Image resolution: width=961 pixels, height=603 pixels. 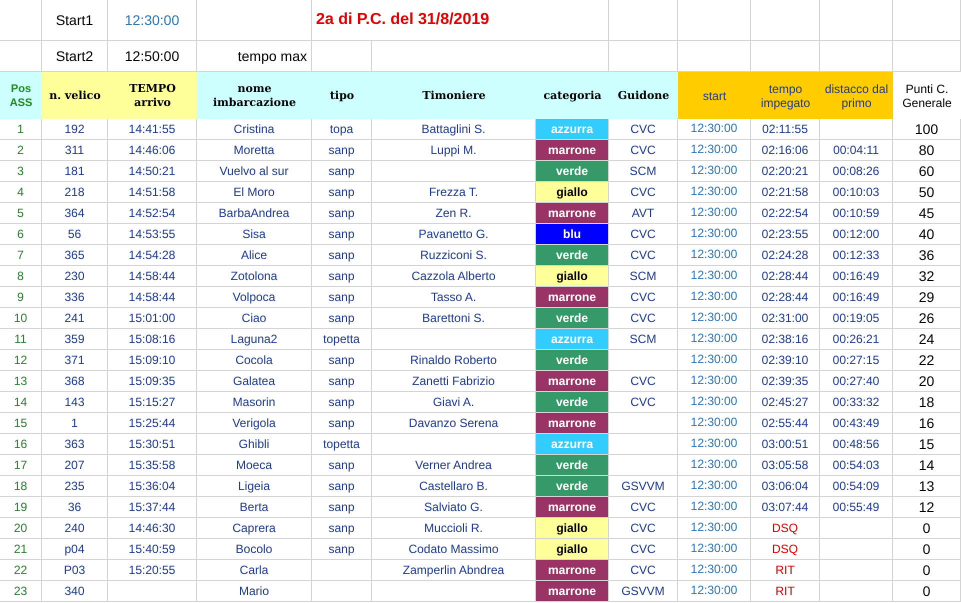 I want to click on table-cell-text: Verner Andrea, so click(x=453, y=465).